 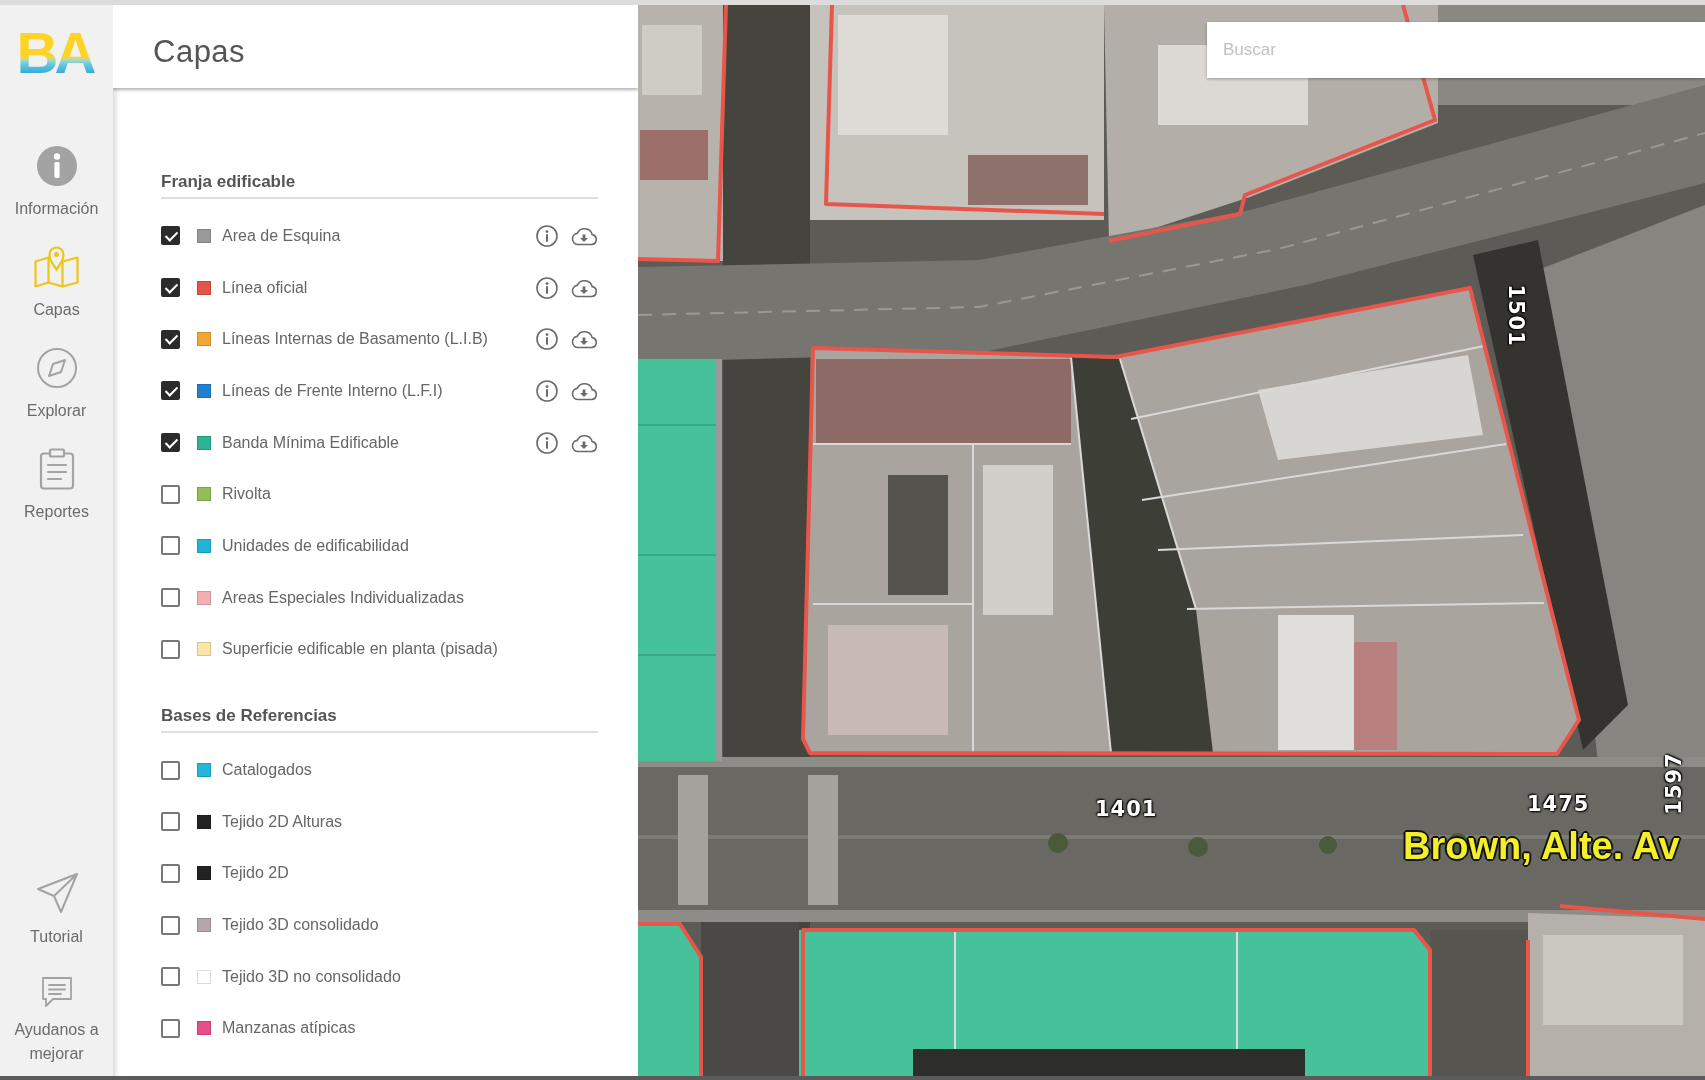 What do you see at coordinates (332, 390) in the screenshot?
I see `layer-label: Líneas de Frente Interno (L.F.I)` at bounding box center [332, 390].